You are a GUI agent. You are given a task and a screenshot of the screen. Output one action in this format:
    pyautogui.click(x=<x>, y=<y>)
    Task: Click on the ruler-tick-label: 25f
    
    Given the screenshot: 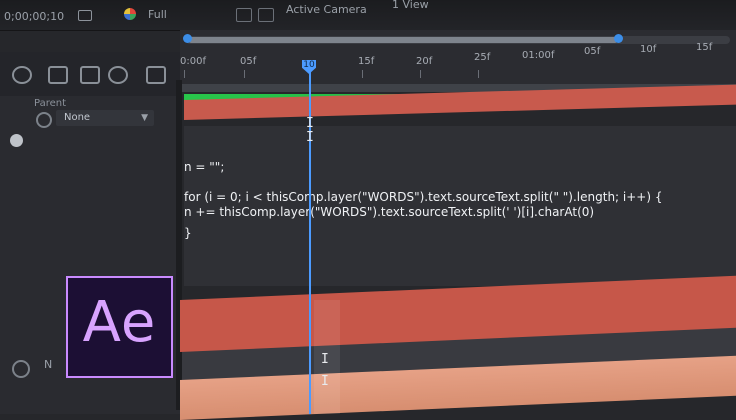 What is the action you would take?
    pyautogui.click(x=482, y=57)
    